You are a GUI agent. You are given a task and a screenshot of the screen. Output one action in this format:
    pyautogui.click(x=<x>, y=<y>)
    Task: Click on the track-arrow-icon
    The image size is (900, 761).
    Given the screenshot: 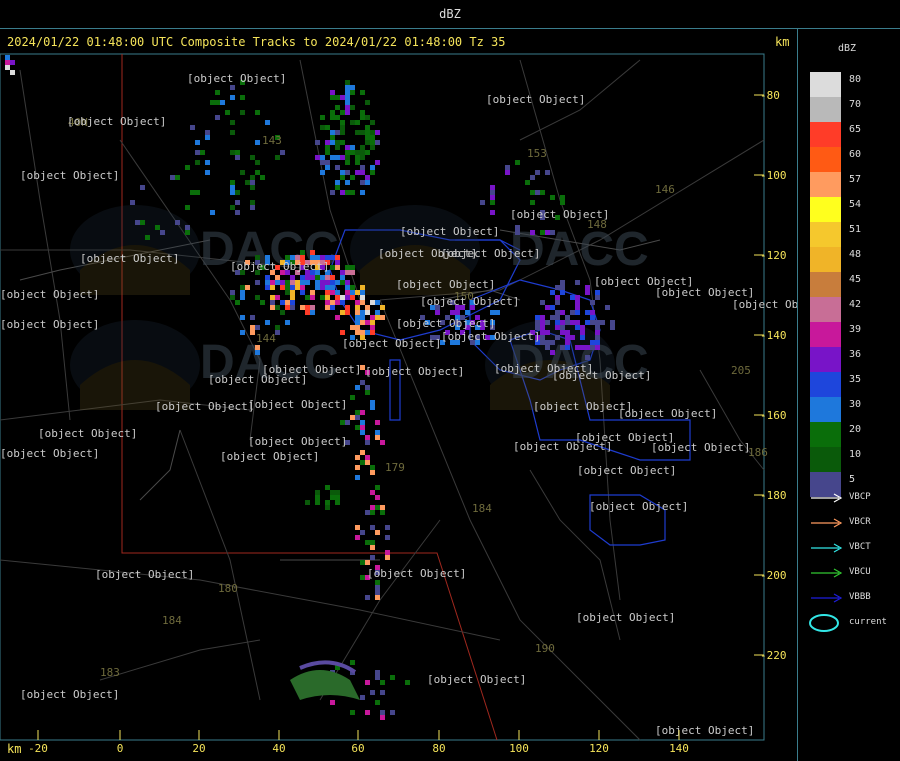 What is the action you would take?
    pyautogui.click(x=827, y=523)
    